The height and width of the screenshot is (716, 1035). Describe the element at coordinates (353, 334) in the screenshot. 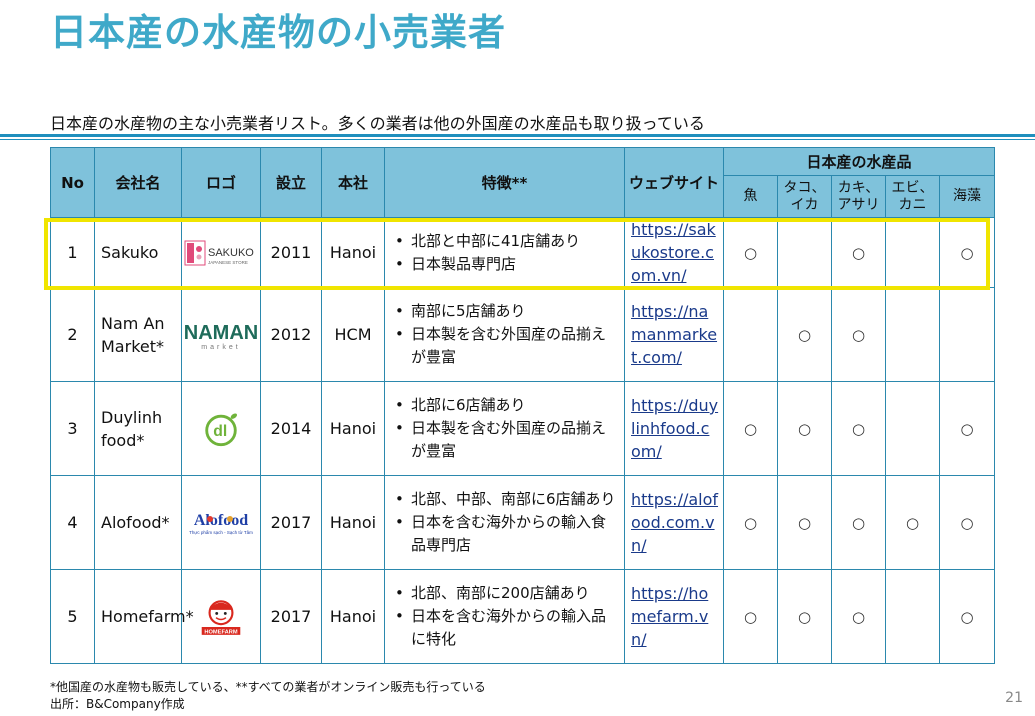

I see `headquarters: HCM` at that location.